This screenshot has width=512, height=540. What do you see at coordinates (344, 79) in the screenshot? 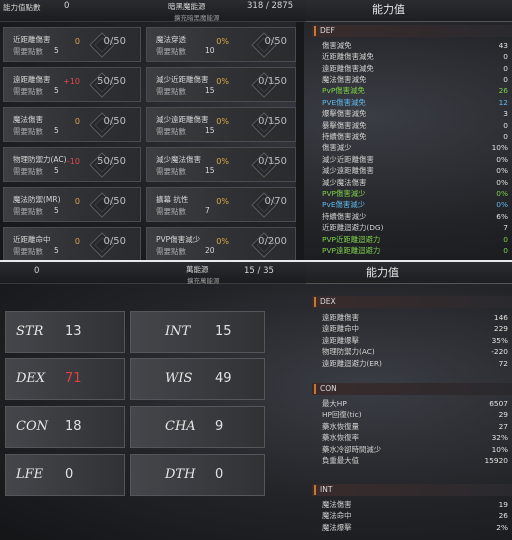
I see `def-stat-label: 魔法傷害減免` at bounding box center [344, 79].